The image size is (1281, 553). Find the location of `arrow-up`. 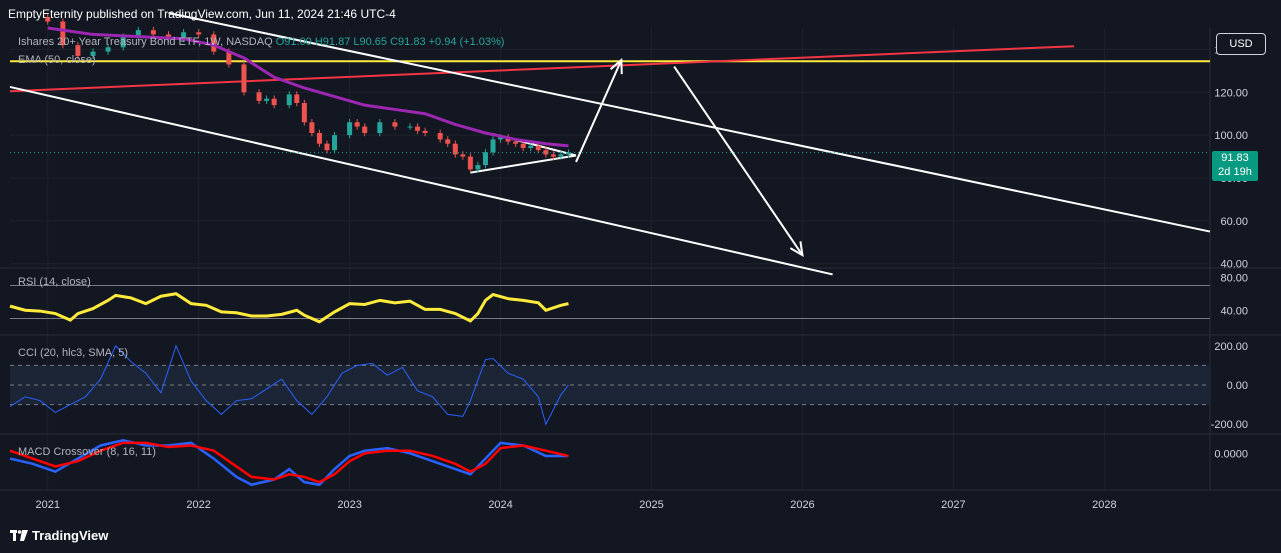

arrow-up is located at coordinates (599, 111).